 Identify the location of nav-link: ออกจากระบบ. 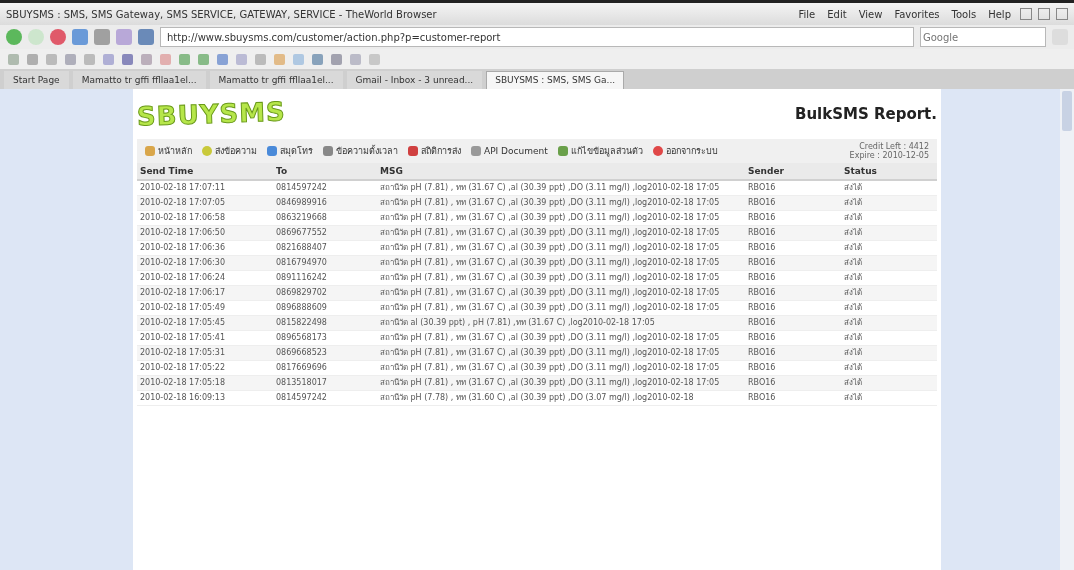
(685, 151).